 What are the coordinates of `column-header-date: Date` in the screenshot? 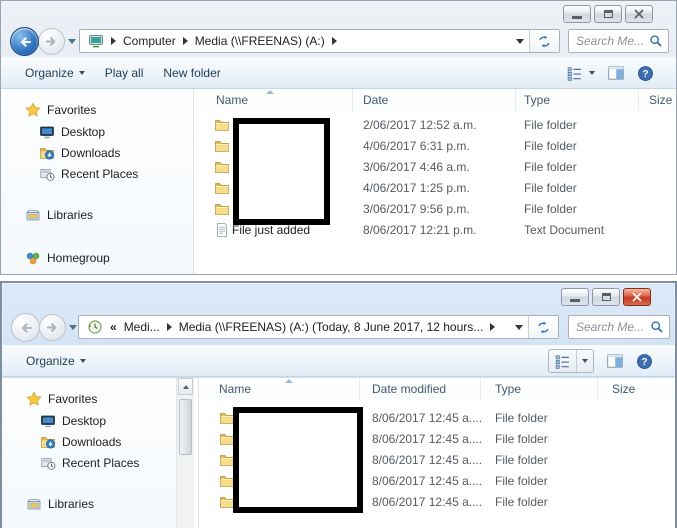 It's located at (434, 100).